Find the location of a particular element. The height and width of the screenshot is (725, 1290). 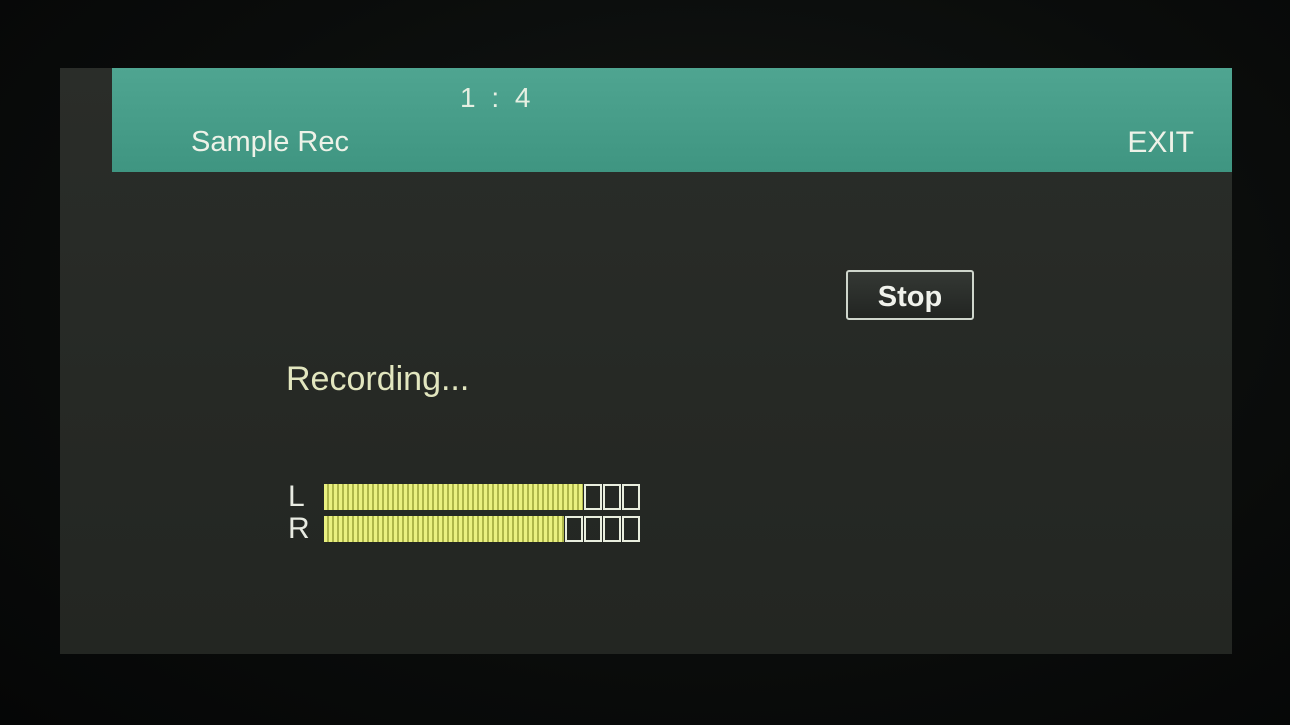

meter-label-right: R is located at coordinates (299, 528).